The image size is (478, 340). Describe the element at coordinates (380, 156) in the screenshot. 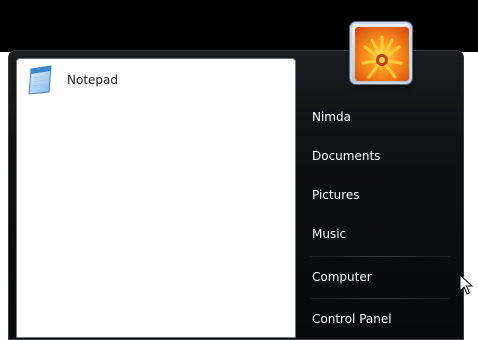

I see `right-item-documents: Documents` at that location.